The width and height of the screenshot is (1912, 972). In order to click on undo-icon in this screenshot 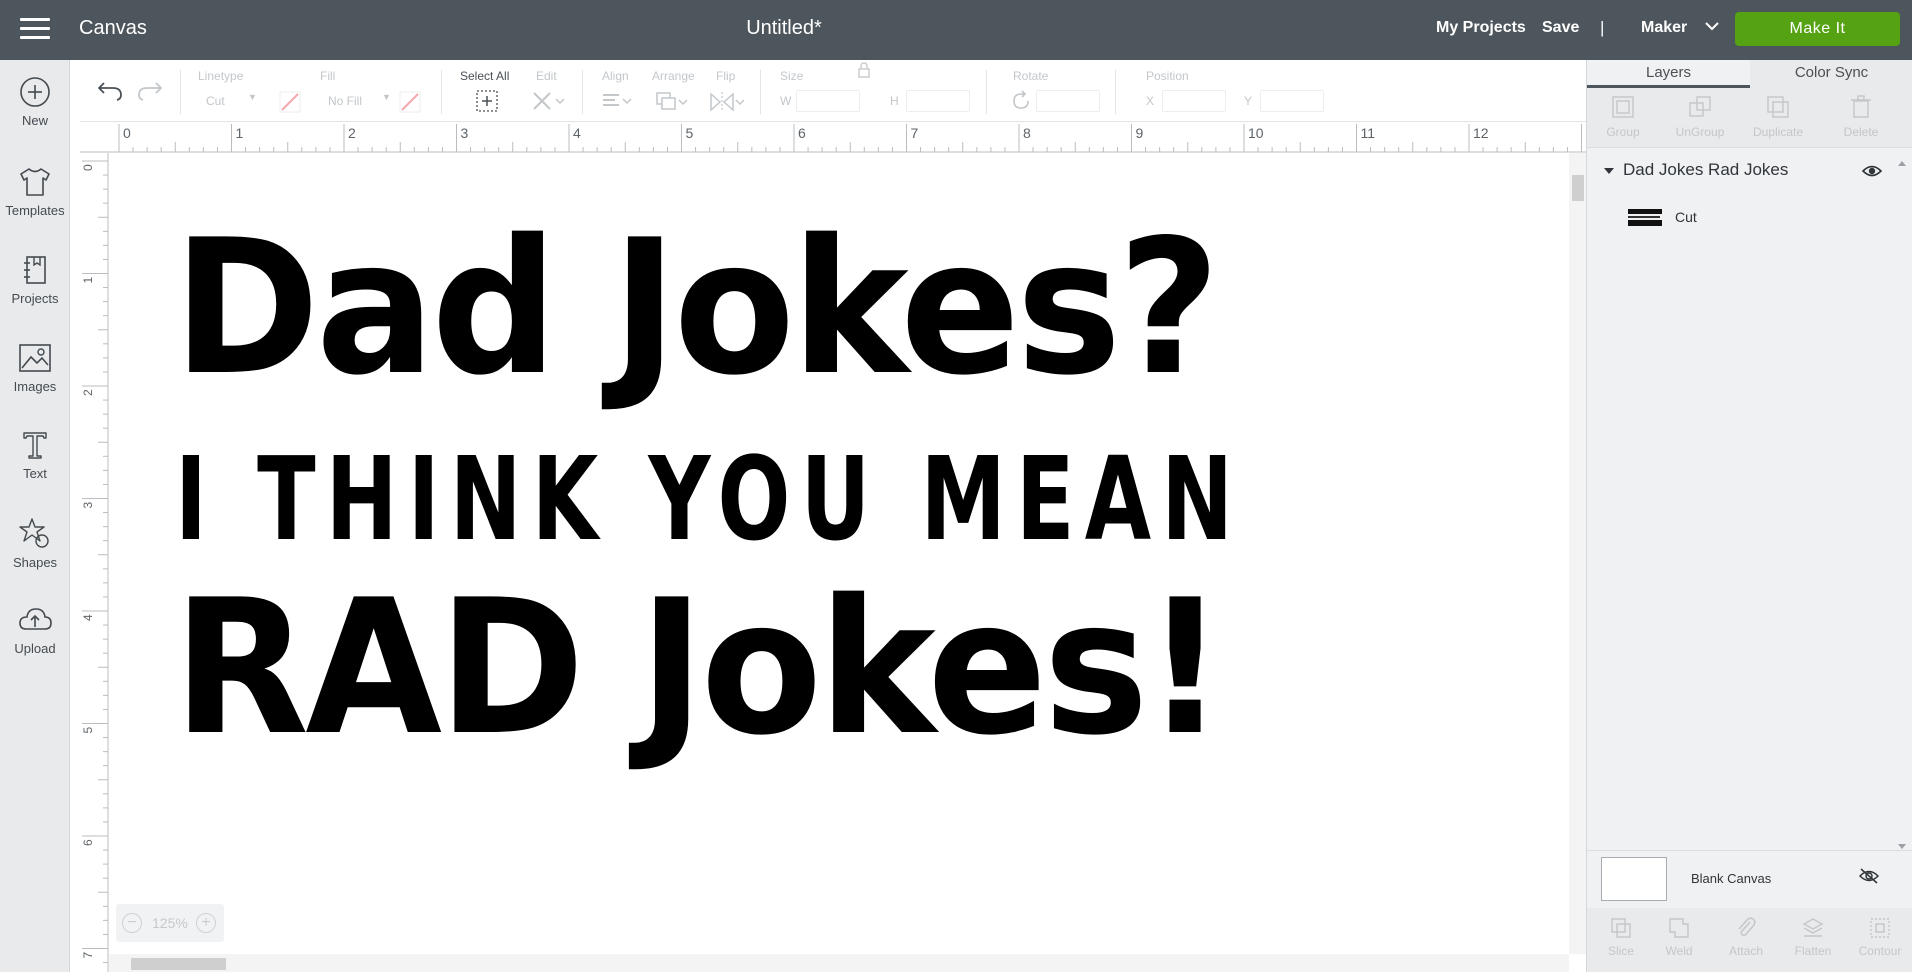, I will do `click(110, 90)`.